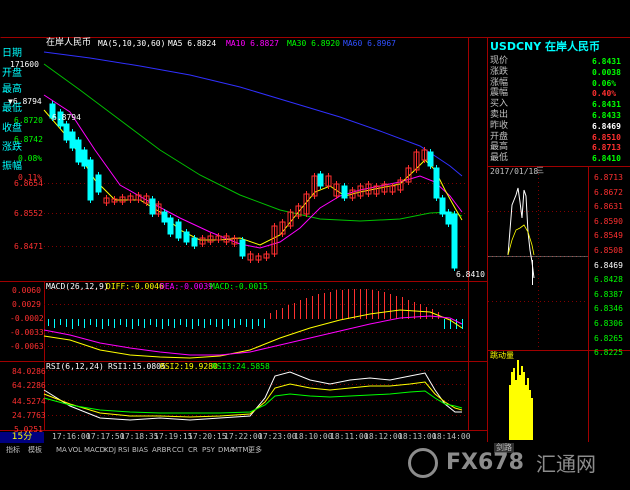 The width and height of the screenshot is (630, 490). Describe the element at coordinates (521, 233) in the screenshot. I see `intraday-price-line` at that location.